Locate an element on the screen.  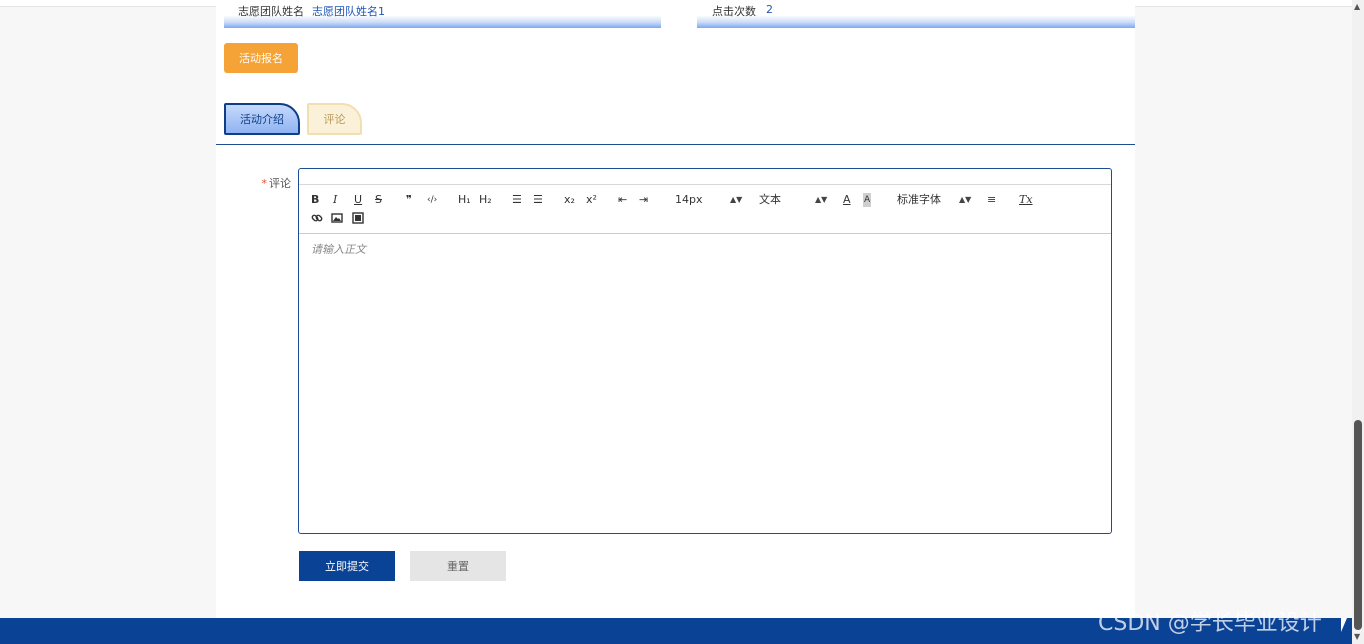
font-select: 标准字体 is located at coordinates (919, 200).